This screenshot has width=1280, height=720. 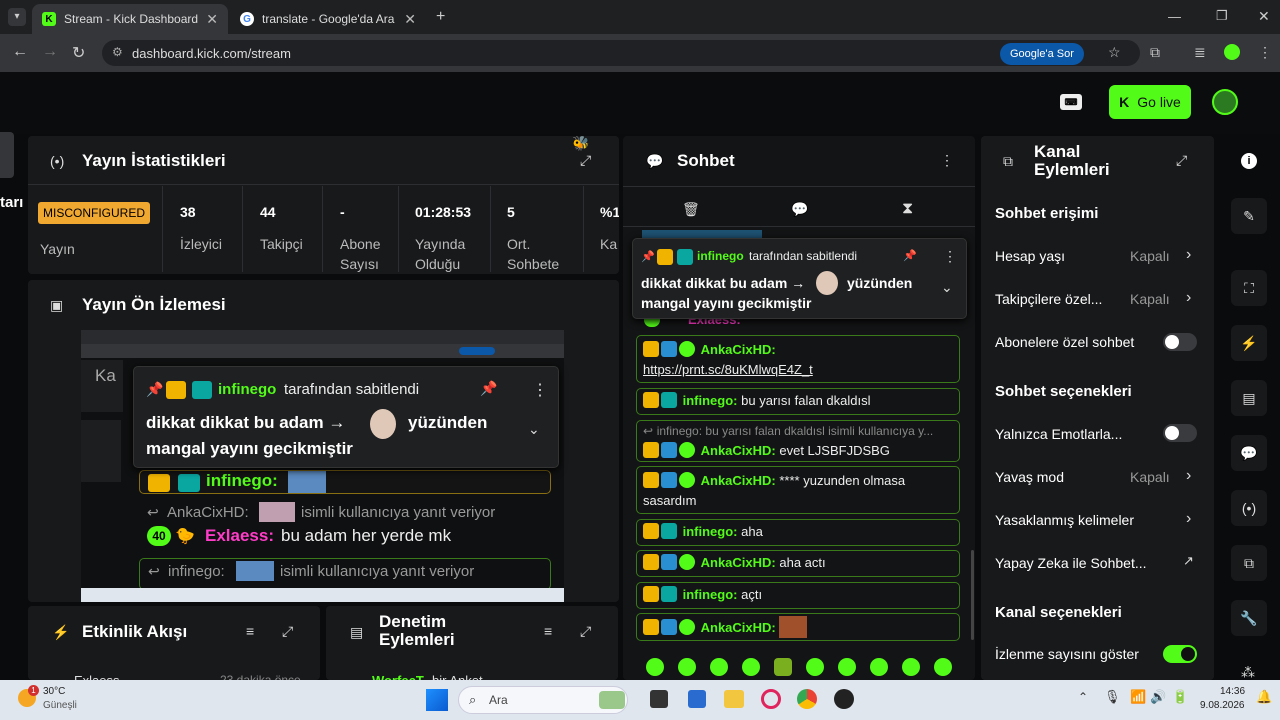 What do you see at coordinates (1249, 563) in the screenshot?
I see `layout-icon: ⧉` at bounding box center [1249, 563].